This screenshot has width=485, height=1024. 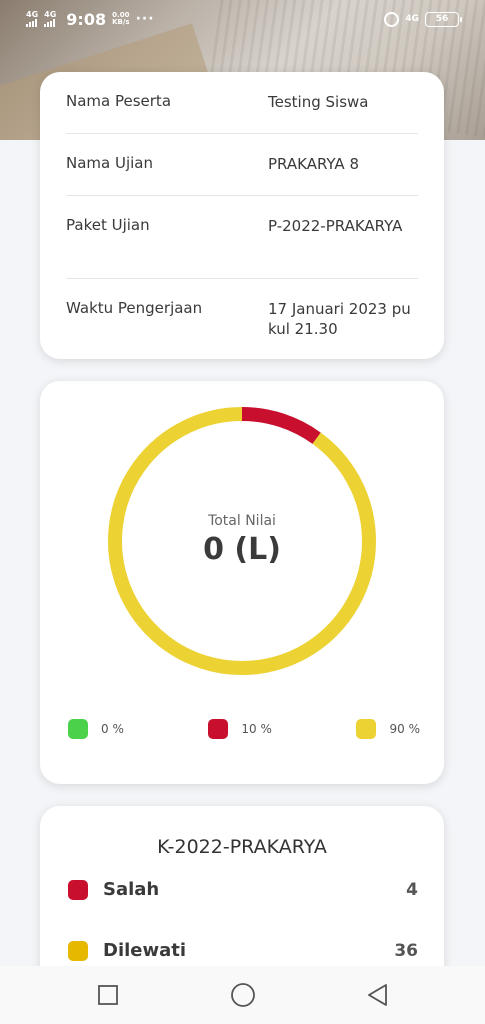 What do you see at coordinates (108, 225) in the screenshot?
I see `info-label: Paket Ujian` at bounding box center [108, 225].